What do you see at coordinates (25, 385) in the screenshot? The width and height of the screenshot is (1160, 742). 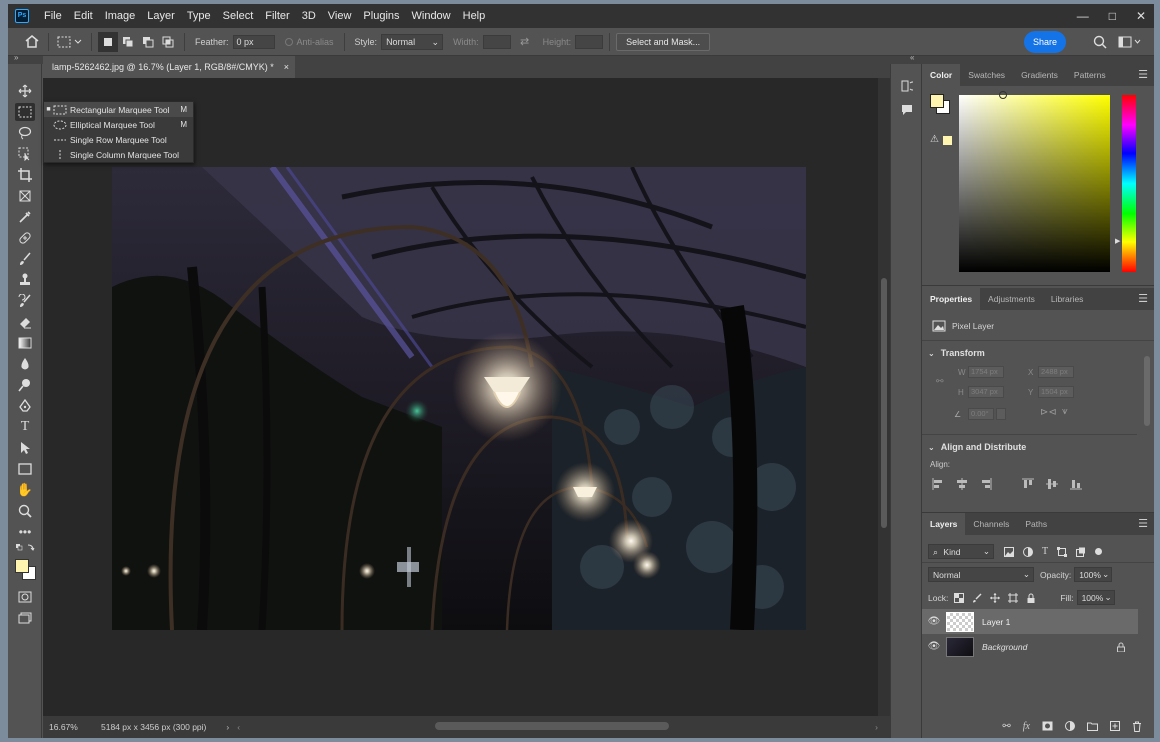 I see `dodge-tool-icon` at bounding box center [25, 385].